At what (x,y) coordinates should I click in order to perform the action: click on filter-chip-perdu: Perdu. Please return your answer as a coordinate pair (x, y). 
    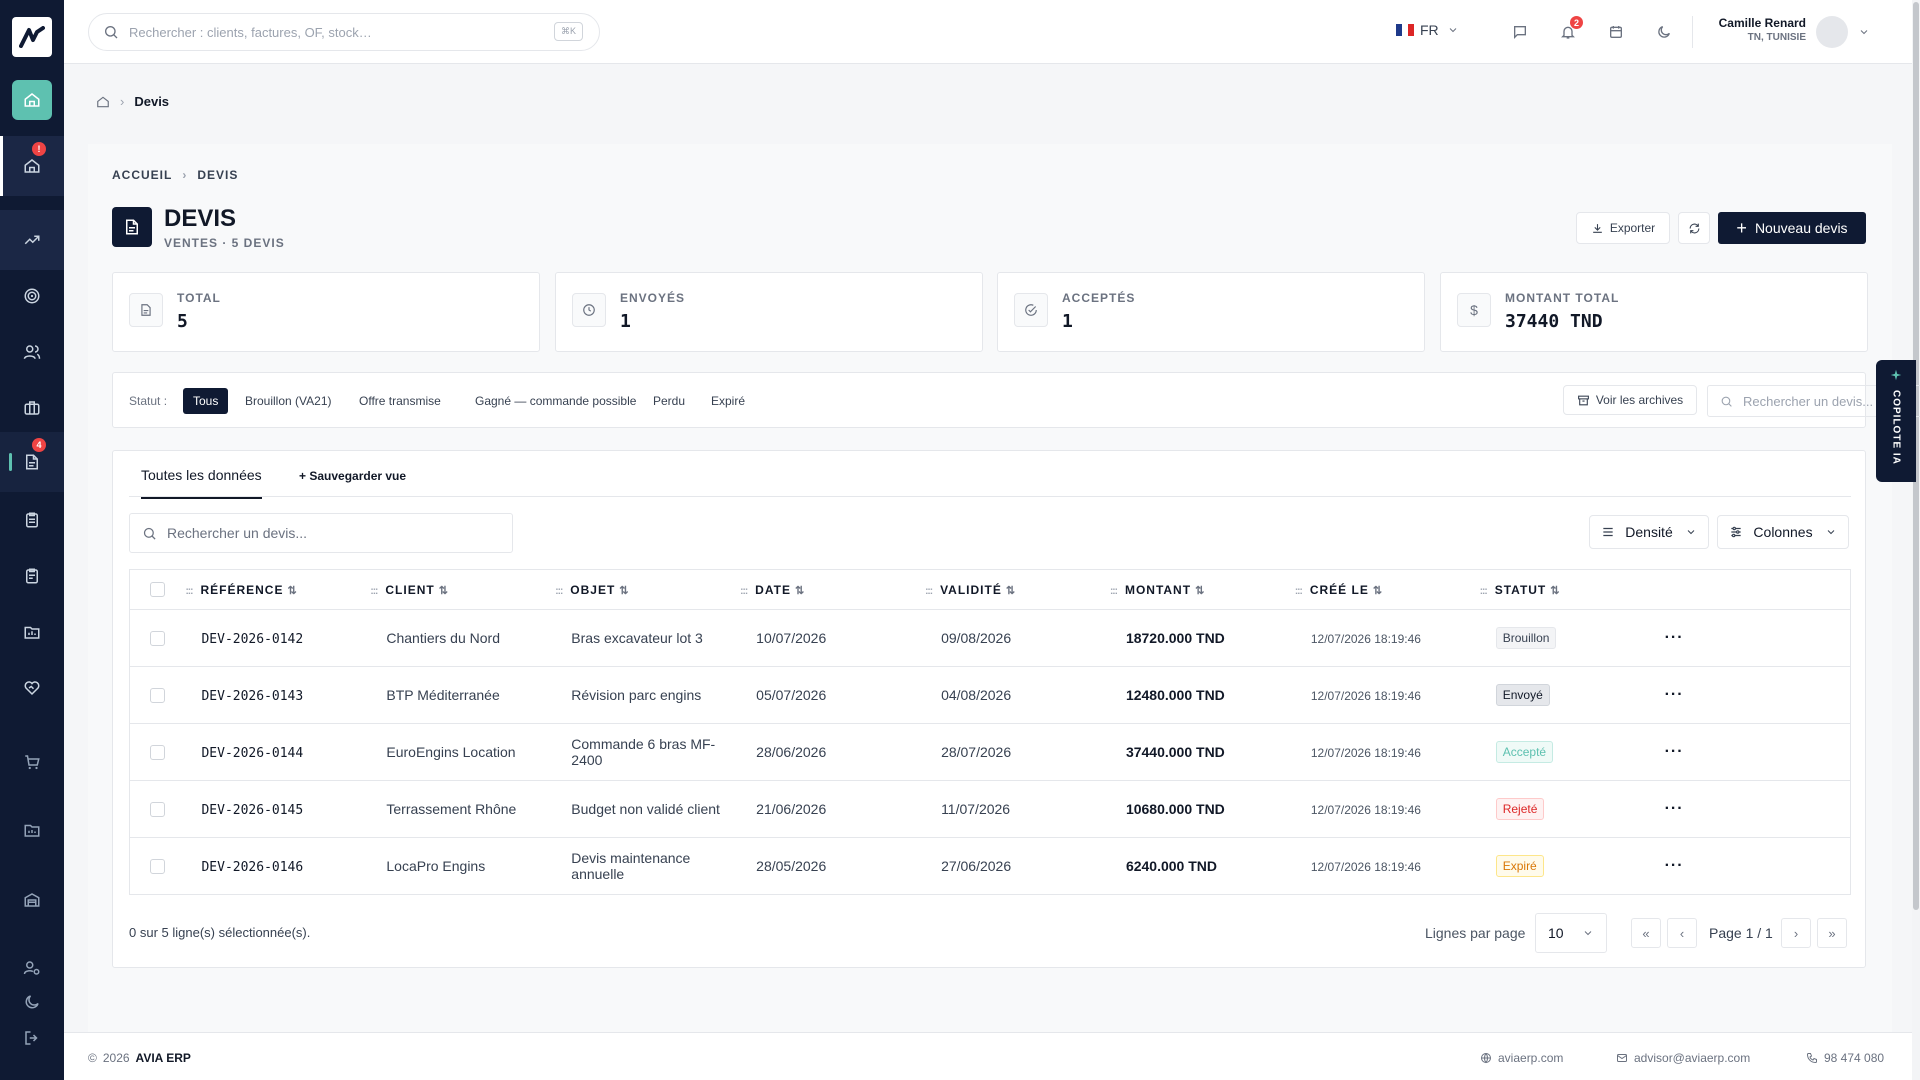
    Looking at the image, I should click on (669, 401).